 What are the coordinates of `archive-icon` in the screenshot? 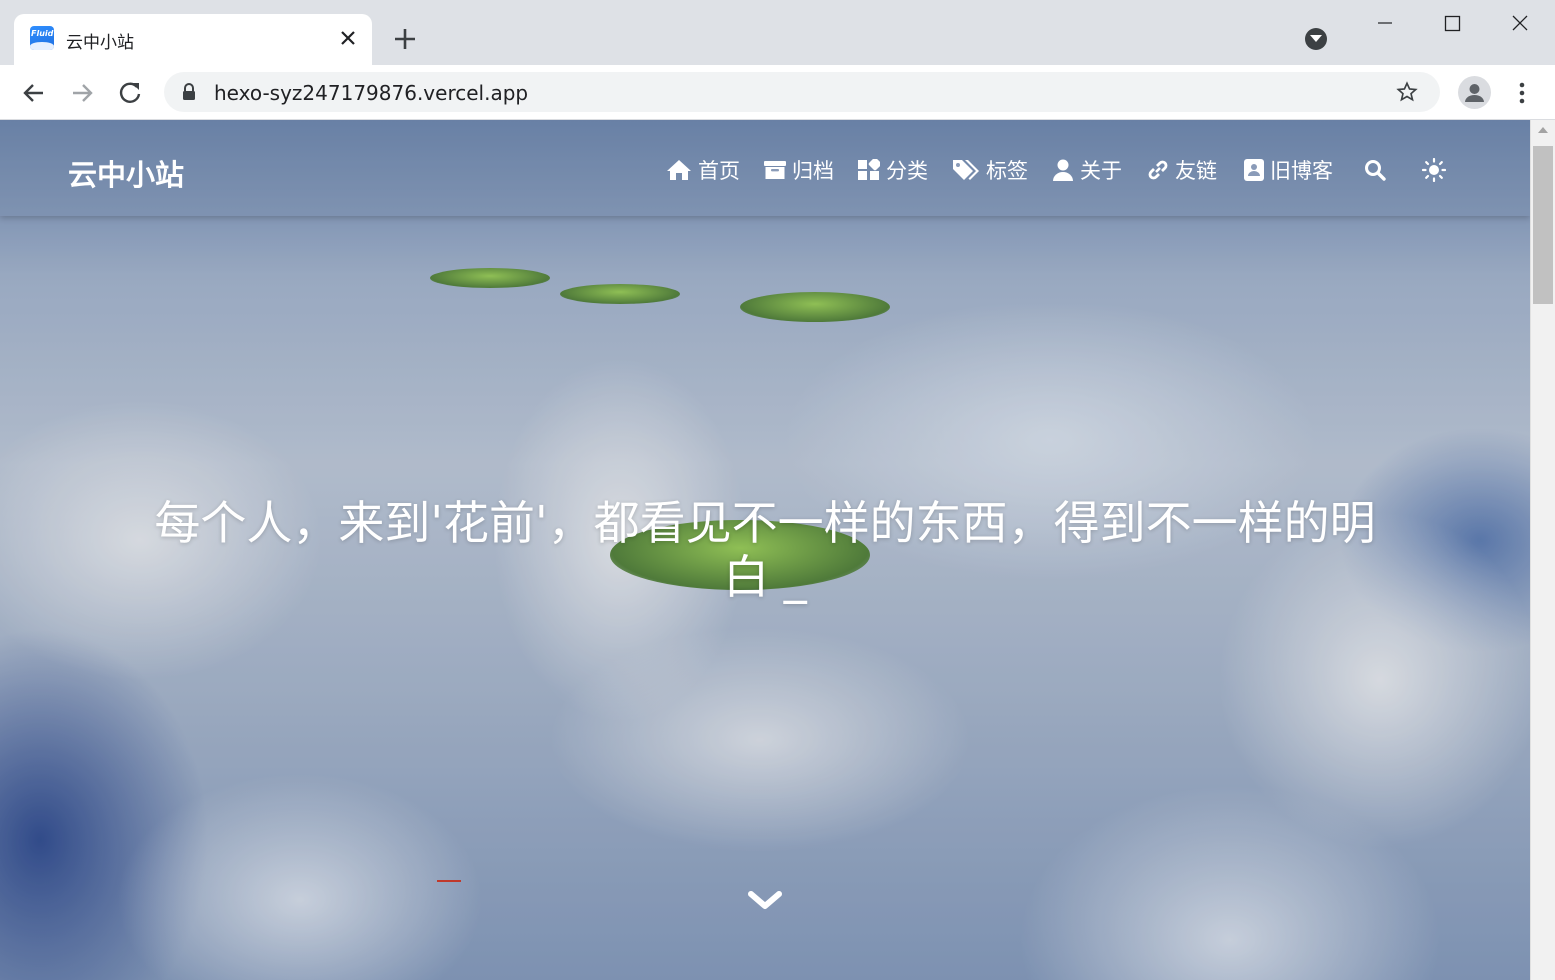 It's located at (775, 170).